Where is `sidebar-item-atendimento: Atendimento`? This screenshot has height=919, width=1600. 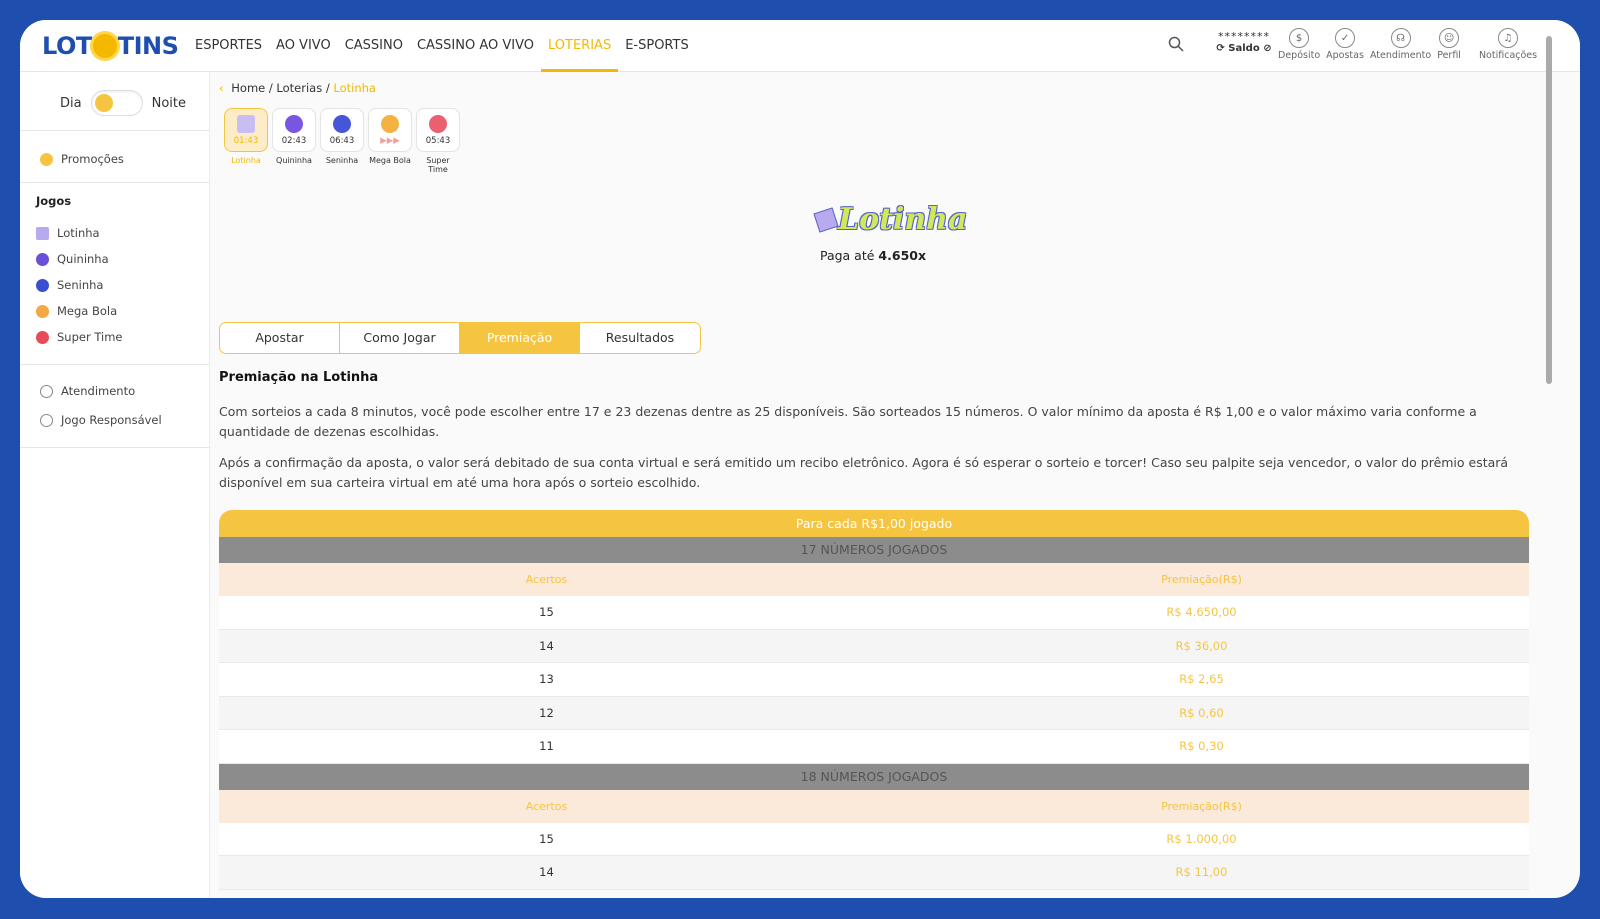
sidebar-item-atendimento: Atendimento is located at coordinates (87, 391).